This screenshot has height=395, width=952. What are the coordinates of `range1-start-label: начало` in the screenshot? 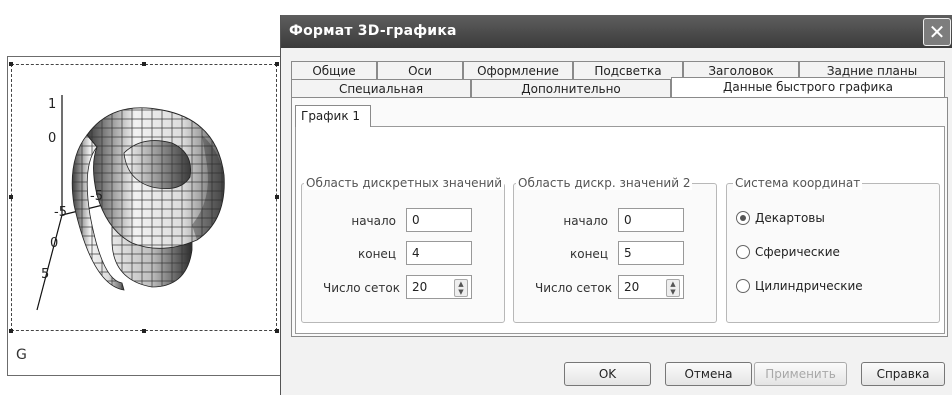 It's located at (373, 221).